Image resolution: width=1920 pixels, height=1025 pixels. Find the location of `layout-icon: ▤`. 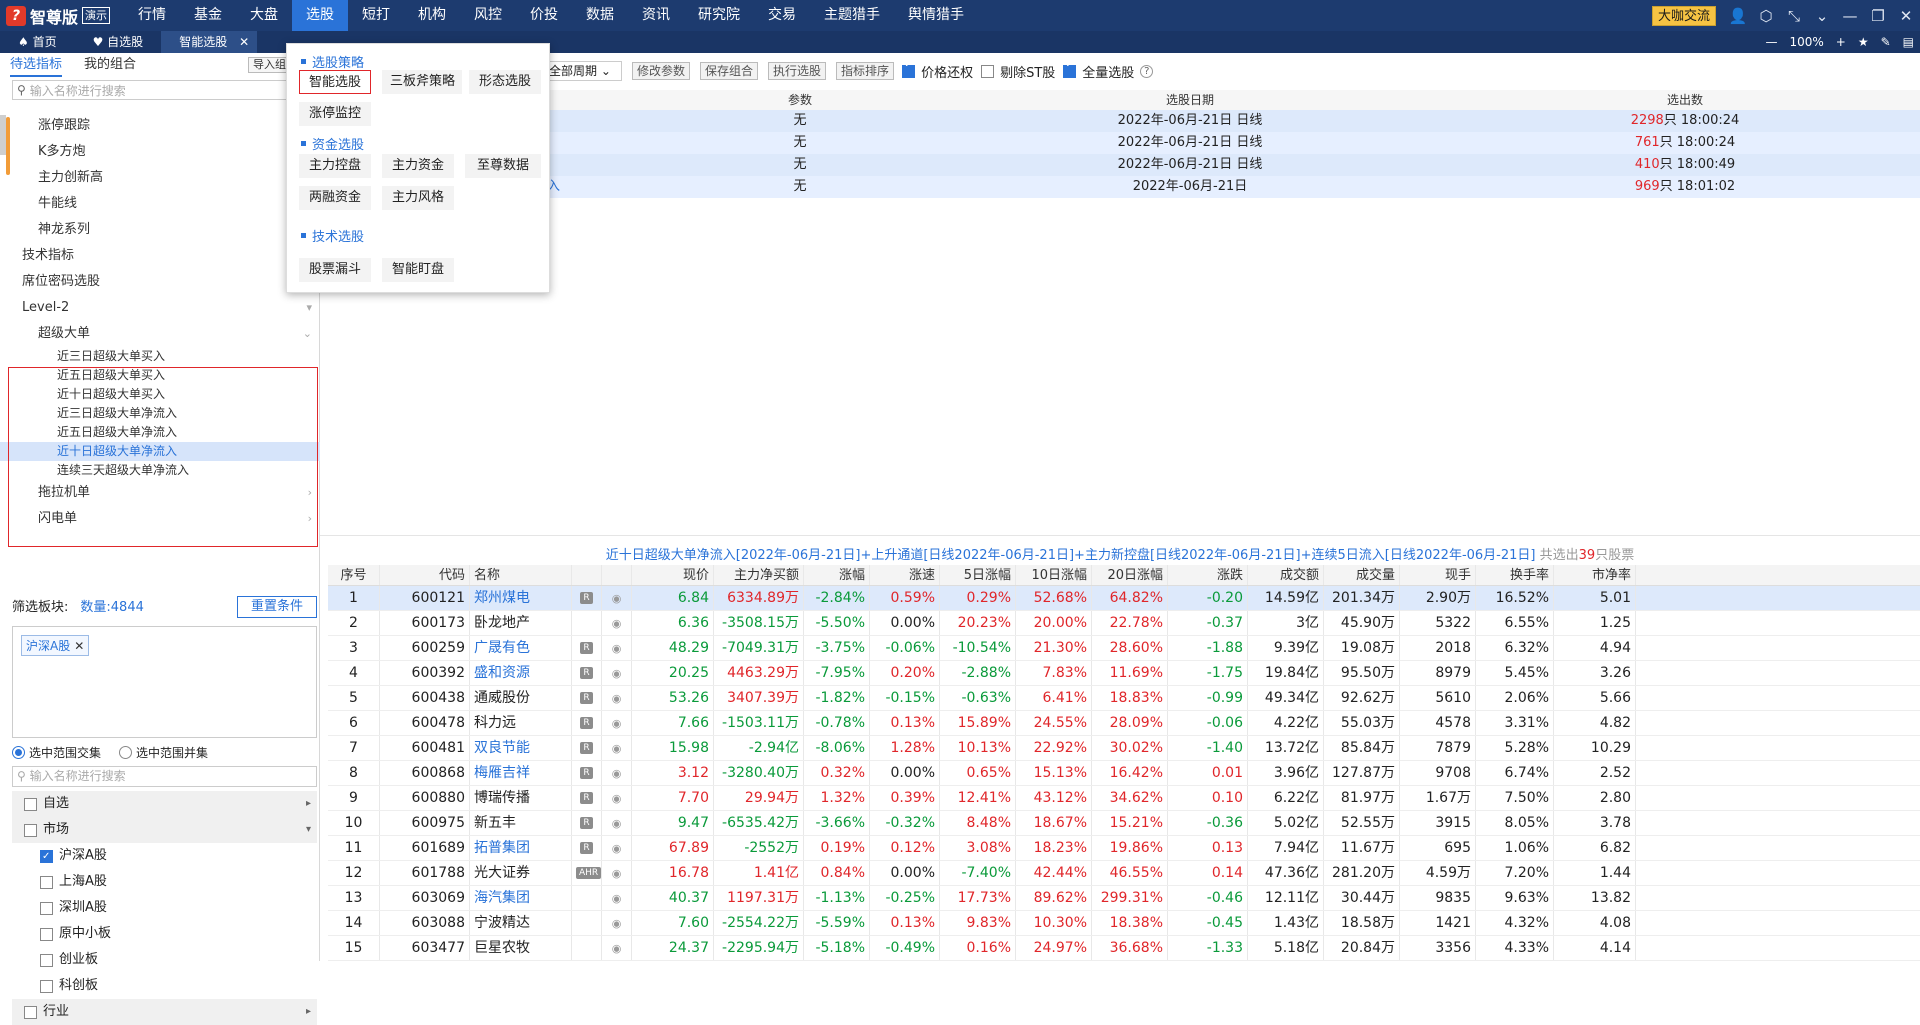

layout-icon: ▤ is located at coordinates (1908, 42).